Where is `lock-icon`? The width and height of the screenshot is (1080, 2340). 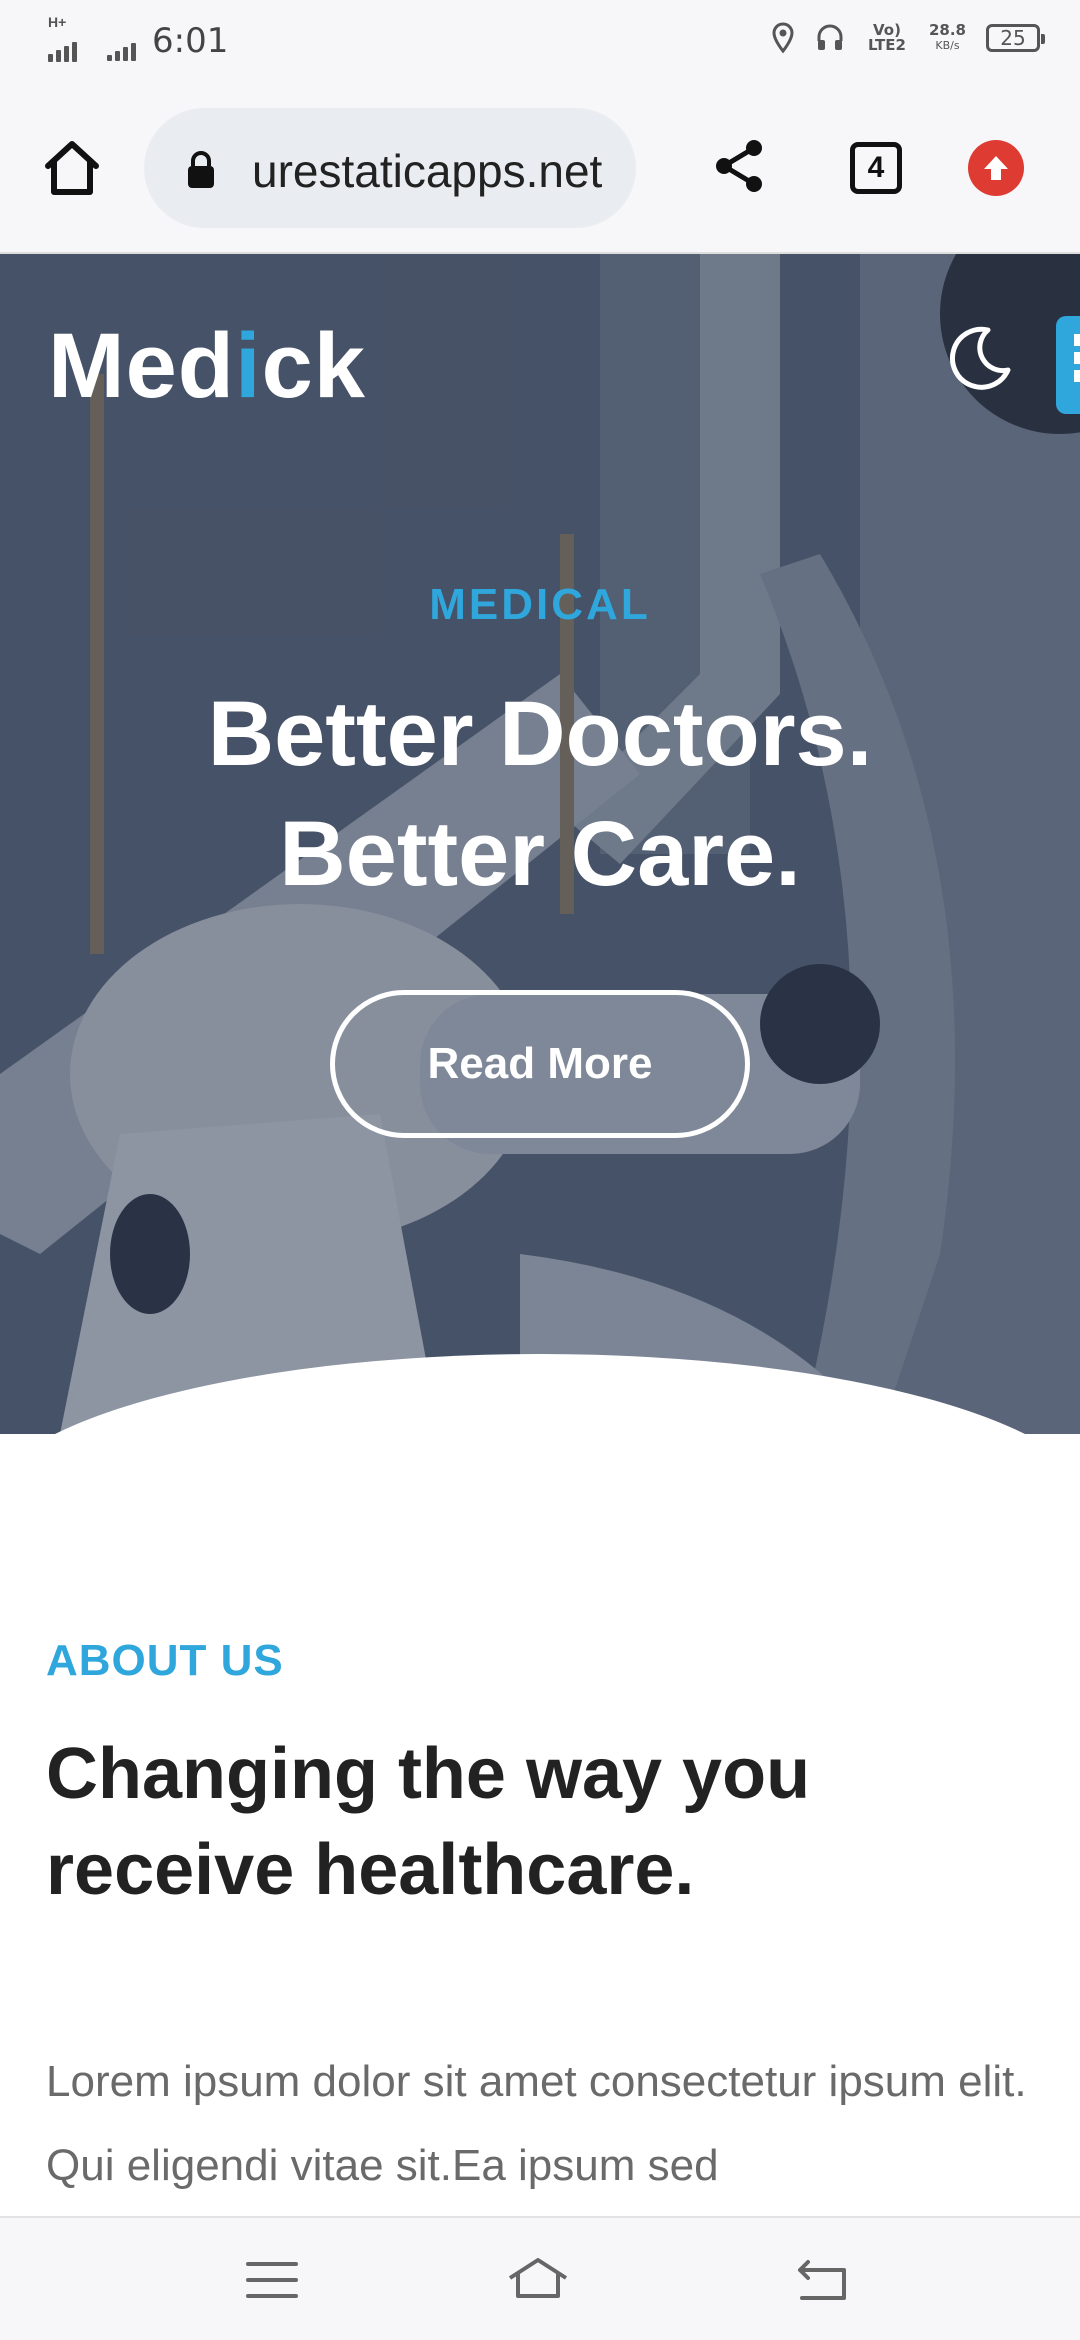
lock-icon is located at coordinates (201, 169).